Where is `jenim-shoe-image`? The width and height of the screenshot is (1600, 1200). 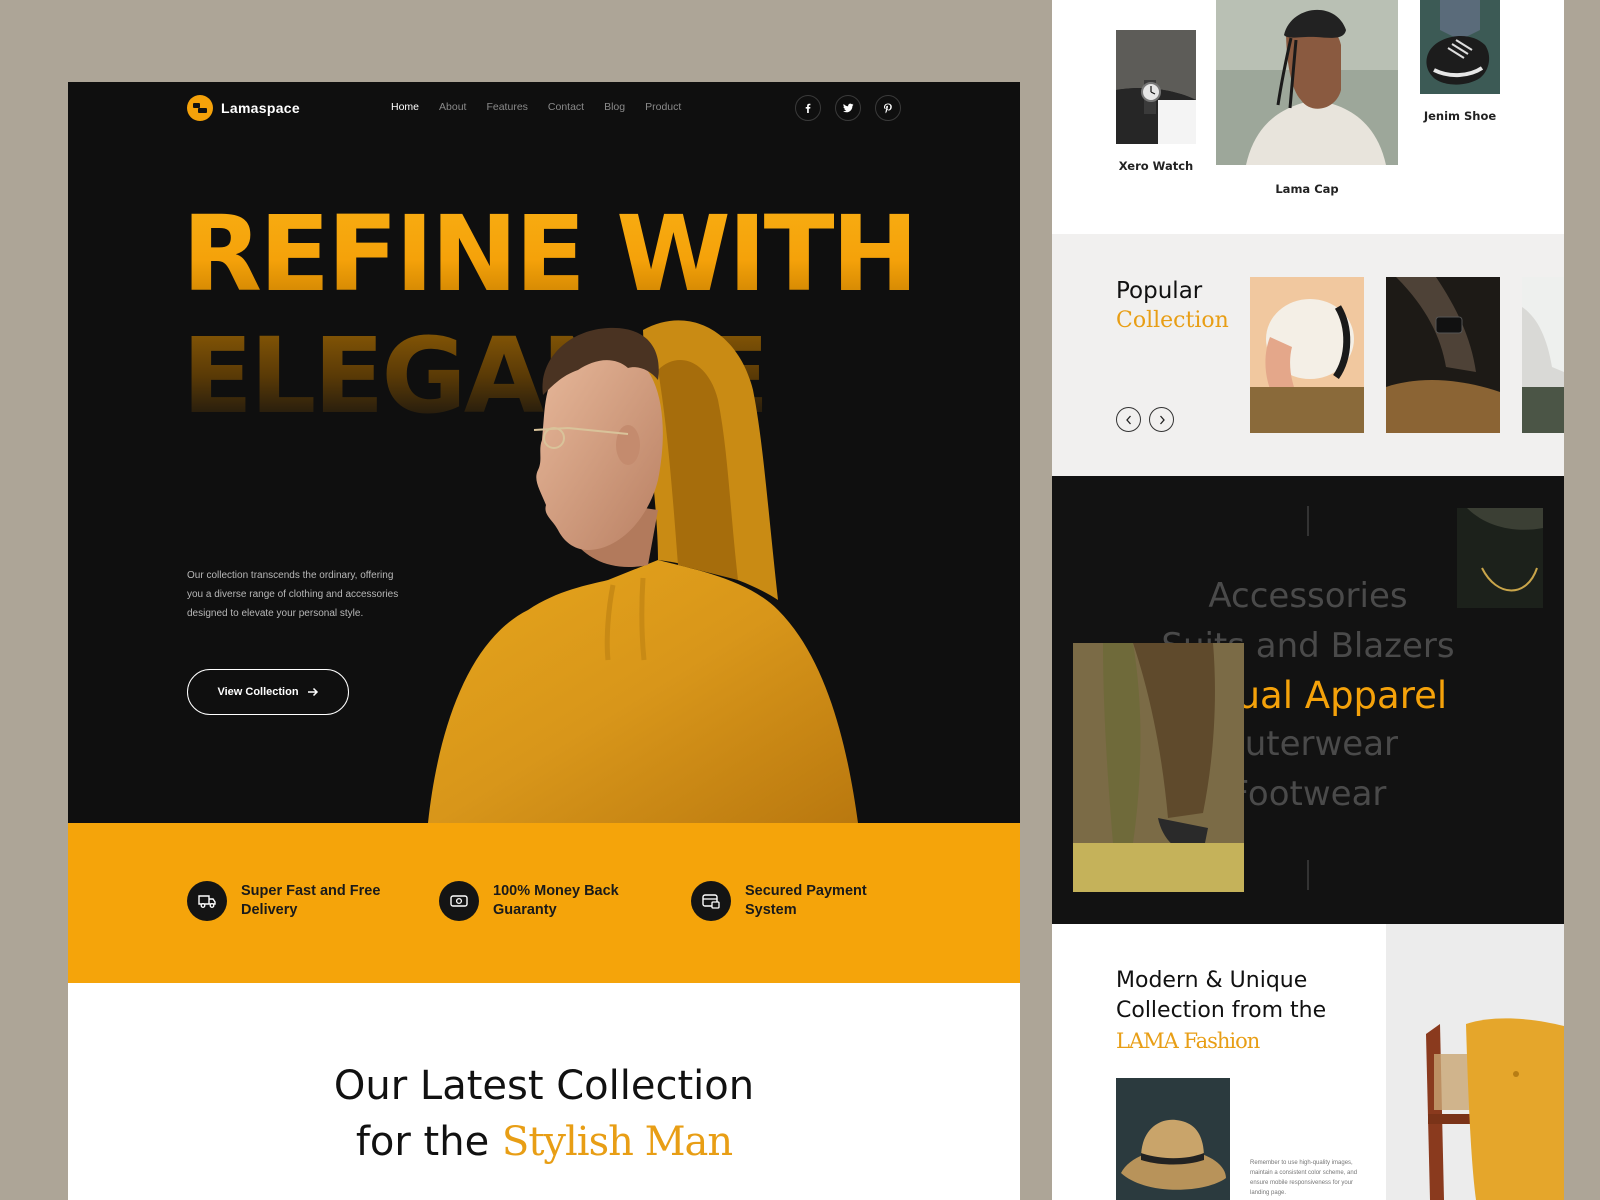
jenim-shoe-image is located at coordinates (1460, 47).